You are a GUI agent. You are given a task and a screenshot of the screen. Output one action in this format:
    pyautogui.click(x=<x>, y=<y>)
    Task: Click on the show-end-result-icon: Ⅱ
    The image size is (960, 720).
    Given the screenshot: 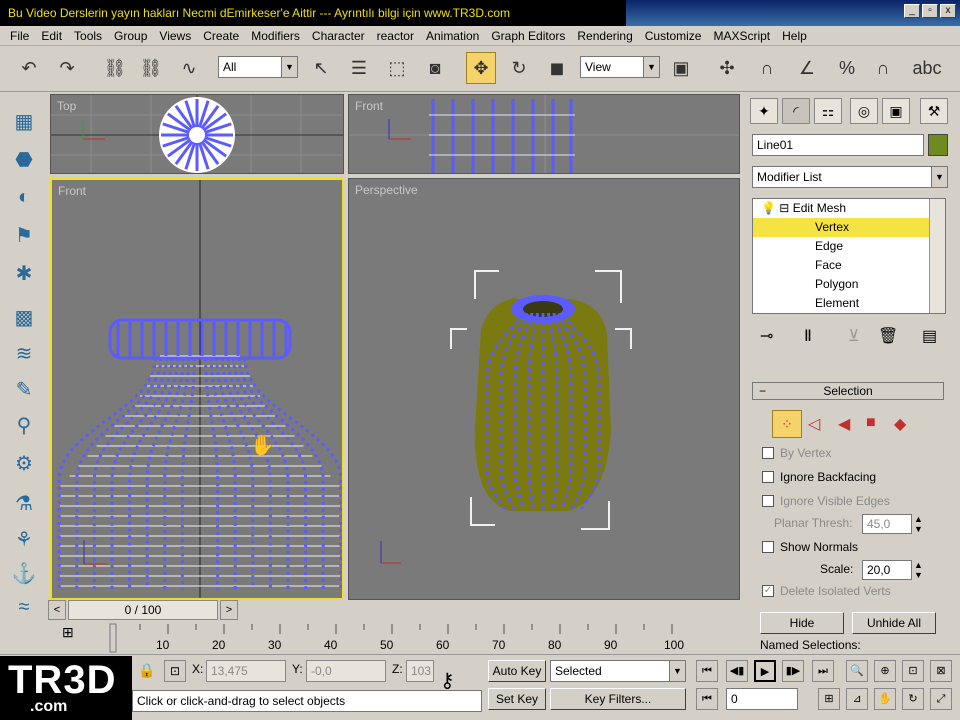 What is the action you would take?
    pyautogui.click(x=808, y=336)
    